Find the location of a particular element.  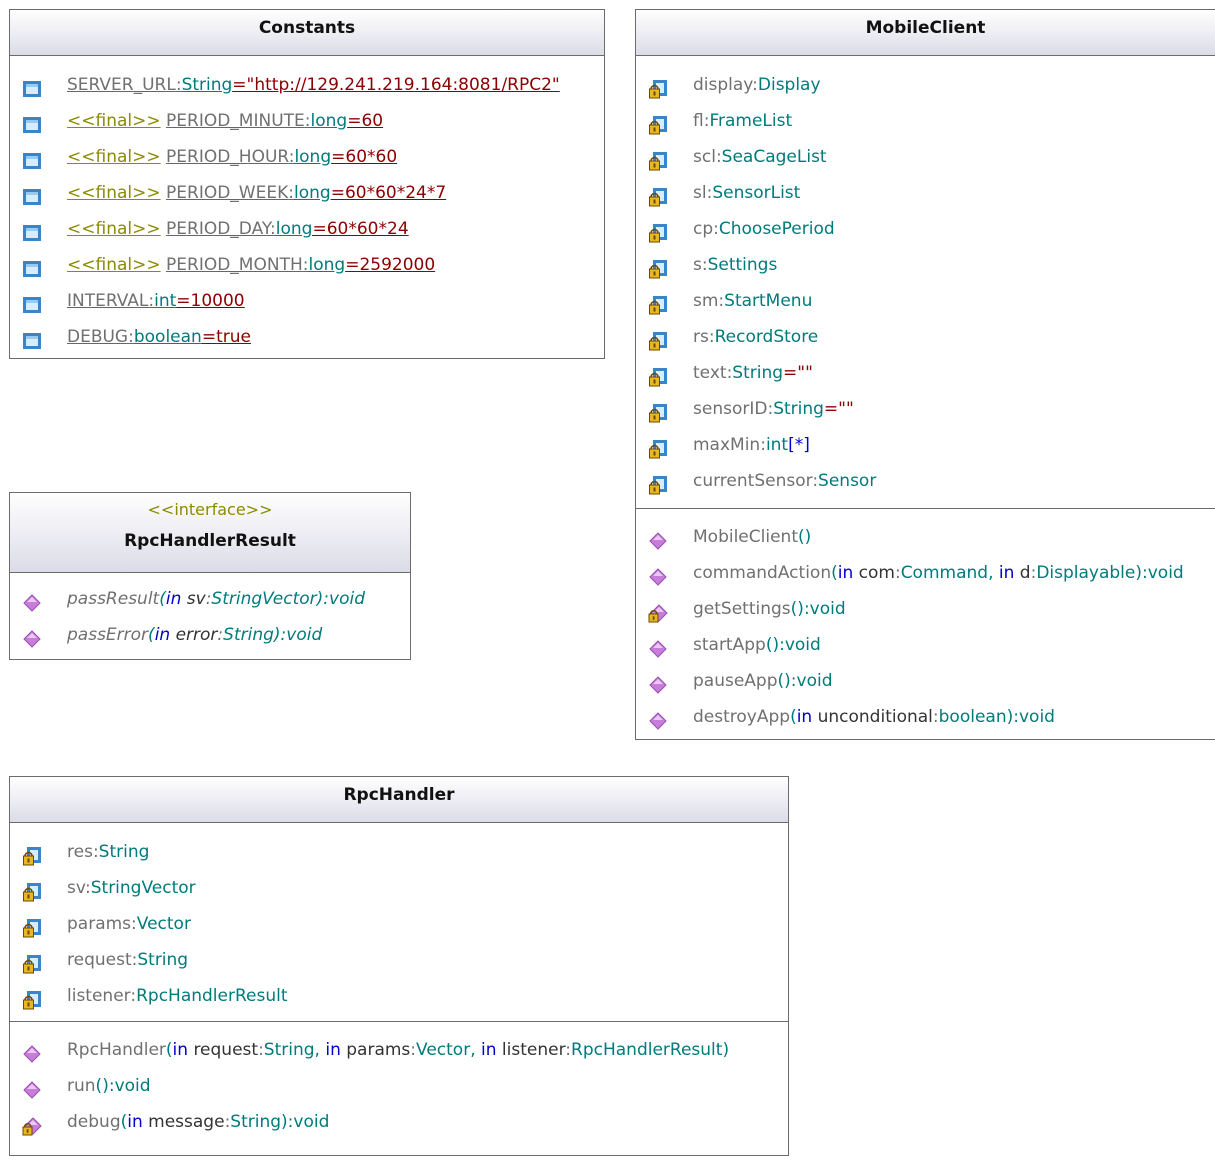

attribute-row: sm:StartMenu is located at coordinates (925, 301).